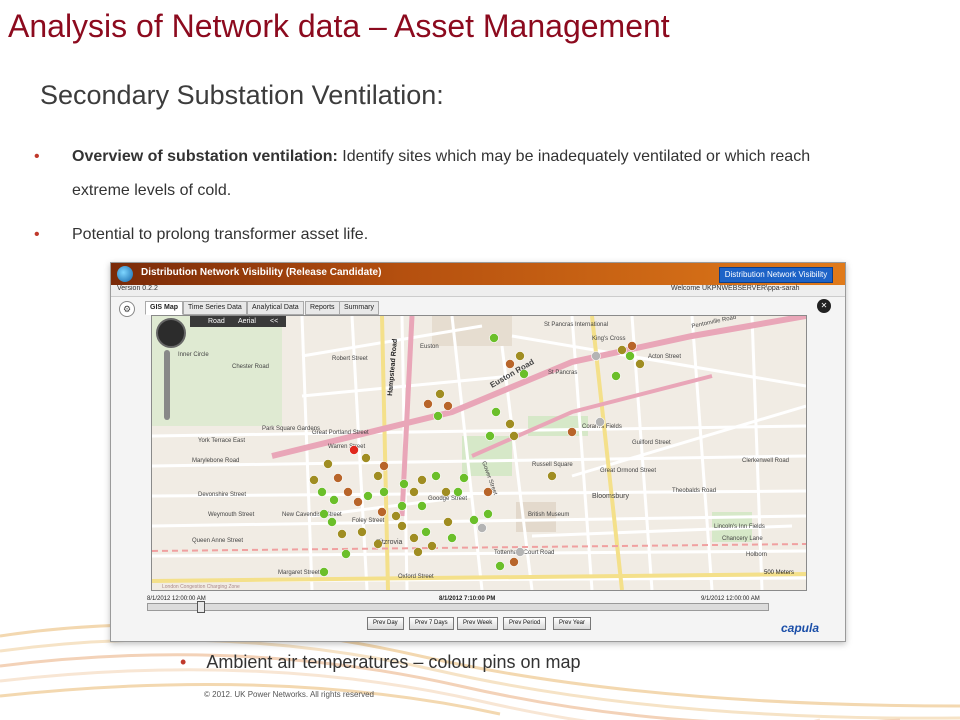  I want to click on map-label: Oxford Street, so click(416, 577).